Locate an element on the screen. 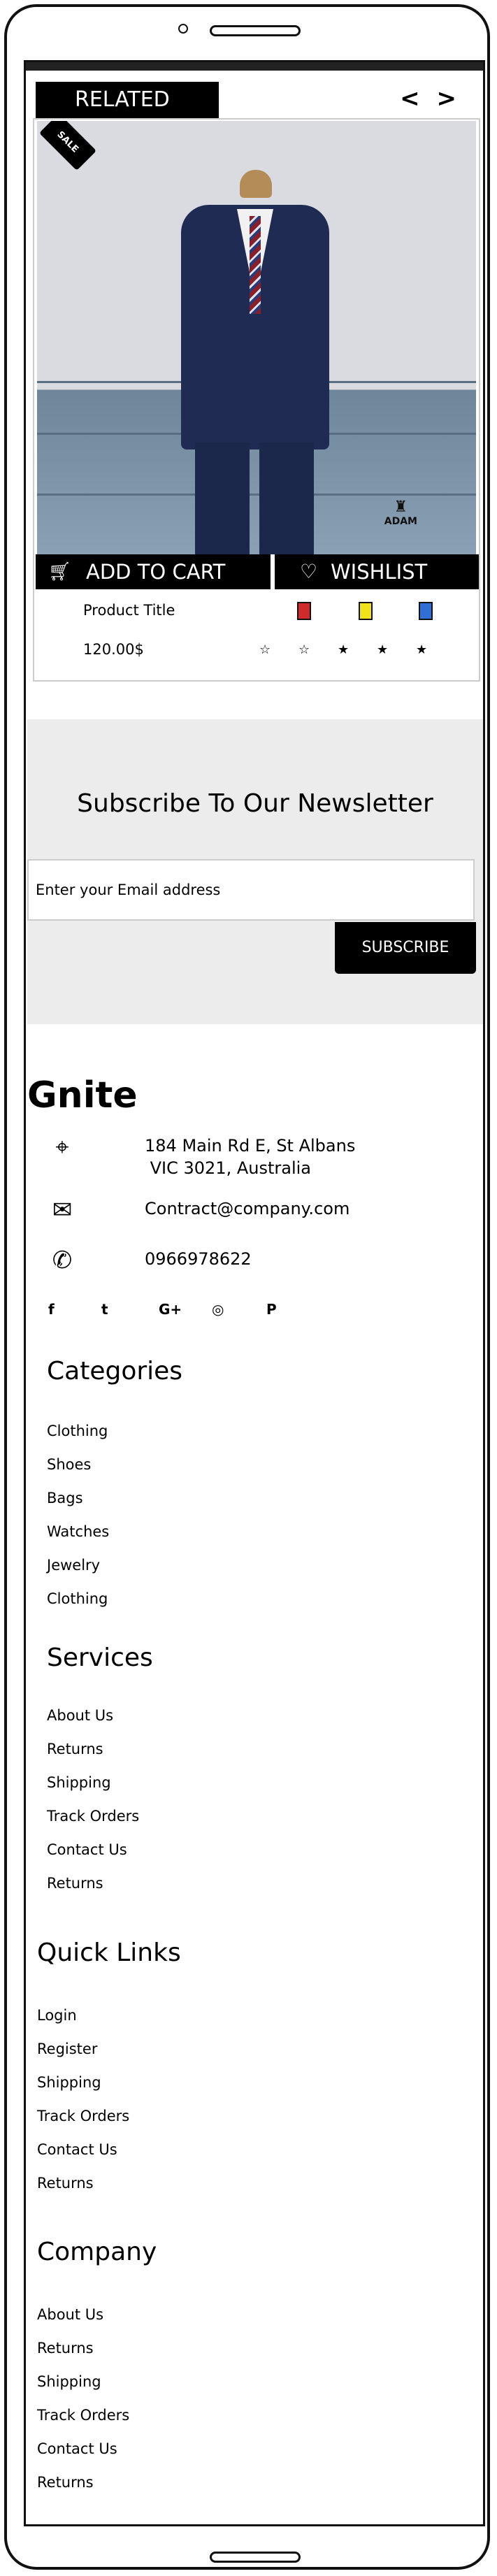 Image resolution: width=497 pixels, height=2576 pixels. product-actions: 🛒︎ ADD TO CART ♡ WISHLIST is located at coordinates (256, 572).